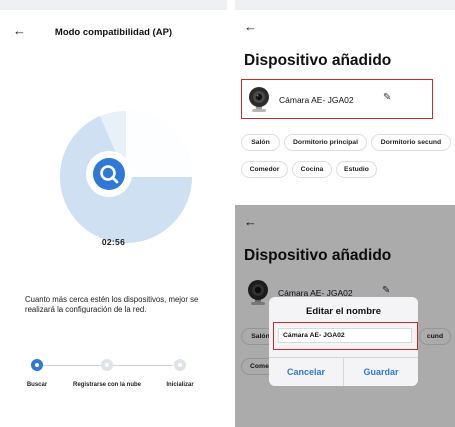  What do you see at coordinates (260, 142) in the screenshot?
I see `room-chip: Salón` at bounding box center [260, 142].